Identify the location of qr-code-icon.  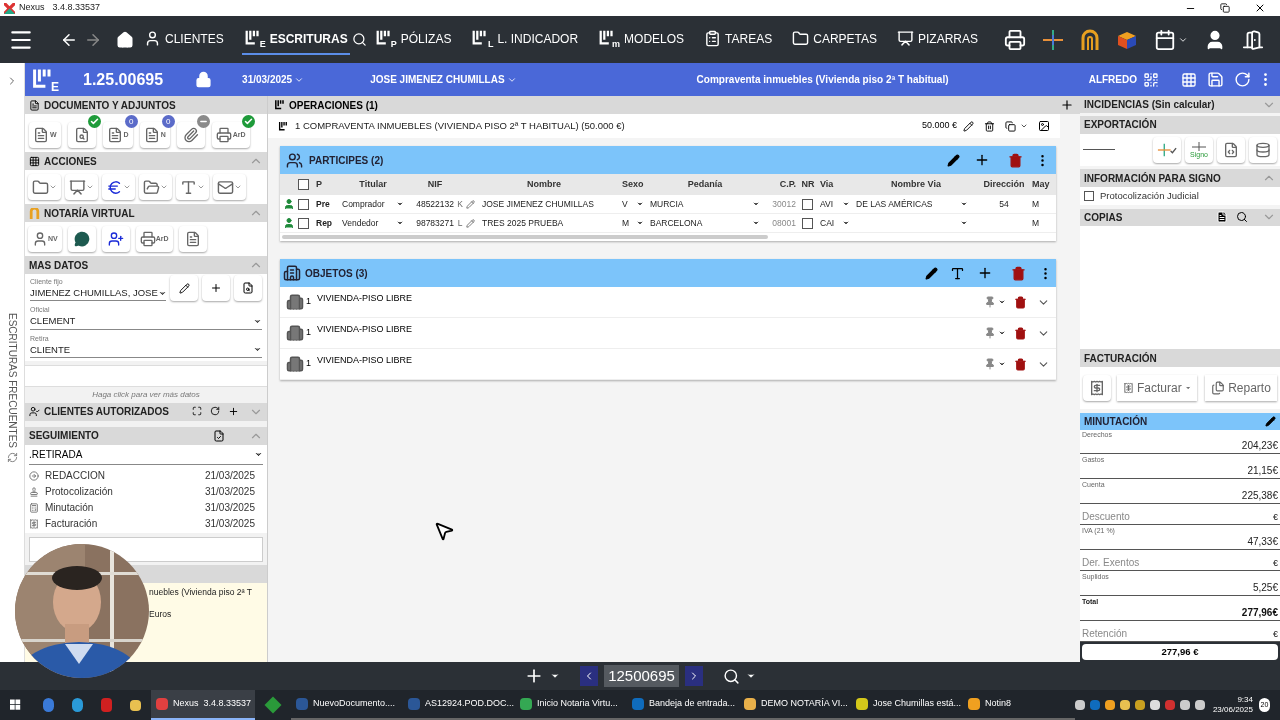
(1151, 79).